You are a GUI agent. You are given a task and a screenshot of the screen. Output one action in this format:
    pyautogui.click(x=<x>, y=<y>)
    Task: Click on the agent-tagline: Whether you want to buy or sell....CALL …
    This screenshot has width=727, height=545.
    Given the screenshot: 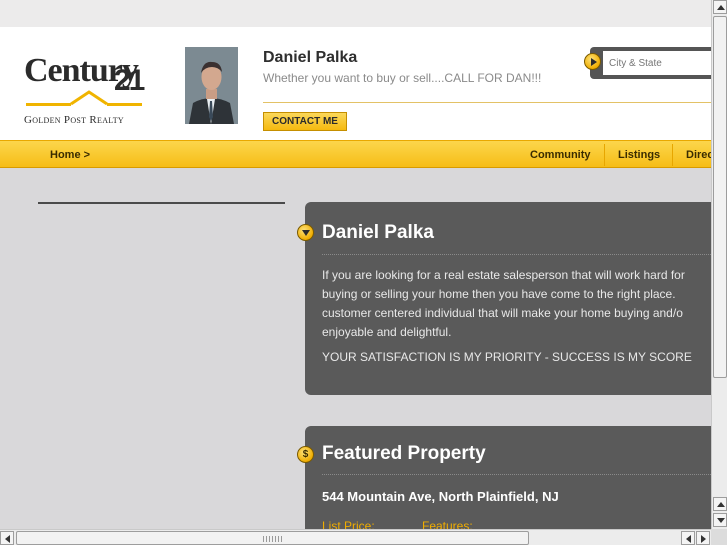 What is the action you would take?
    pyautogui.click(x=402, y=78)
    